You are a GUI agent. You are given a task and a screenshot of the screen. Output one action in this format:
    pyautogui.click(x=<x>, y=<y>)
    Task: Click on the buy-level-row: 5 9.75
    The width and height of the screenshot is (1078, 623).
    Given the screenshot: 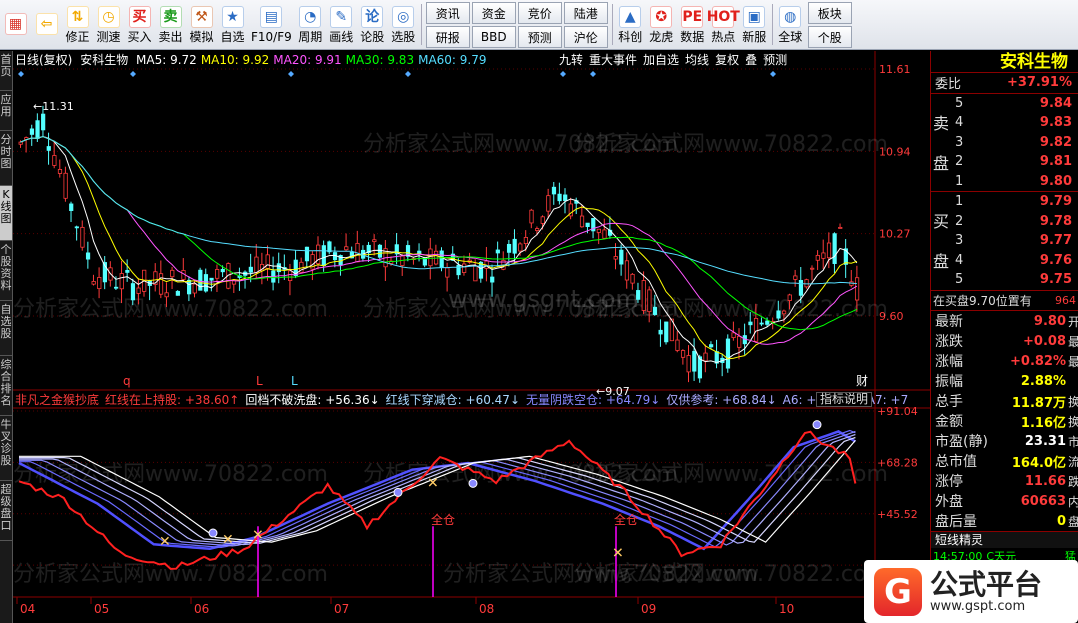 What is the action you would take?
    pyautogui.click(x=1004, y=280)
    